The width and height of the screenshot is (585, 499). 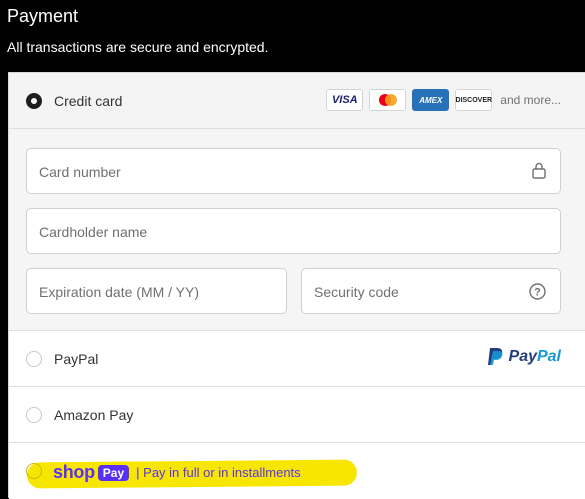 I want to click on paypal-icon, so click(x=494, y=356).